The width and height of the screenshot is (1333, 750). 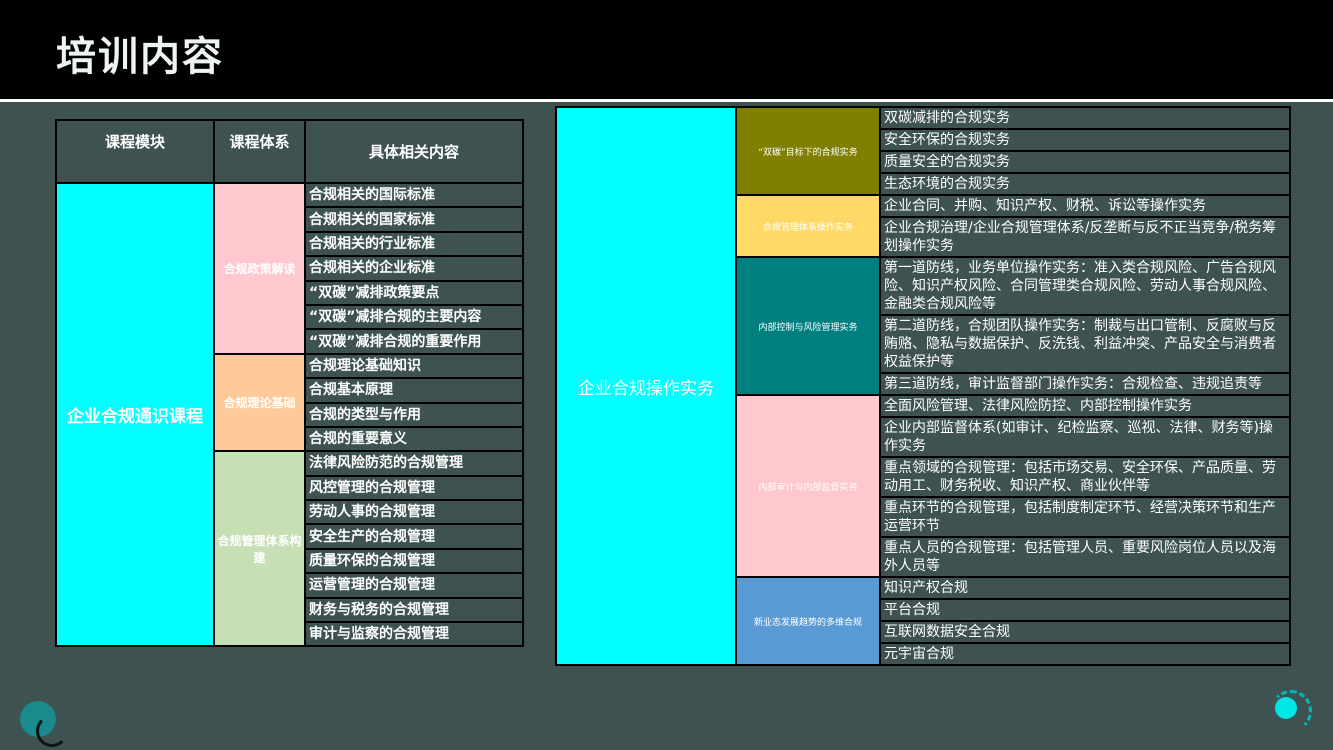 What do you see at coordinates (259, 268) in the screenshot?
I see `system-cell: 合规政策解读` at bounding box center [259, 268].